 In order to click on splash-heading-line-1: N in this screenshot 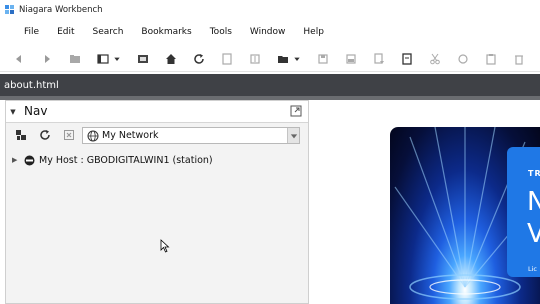, I will do `click(533, 202)`.